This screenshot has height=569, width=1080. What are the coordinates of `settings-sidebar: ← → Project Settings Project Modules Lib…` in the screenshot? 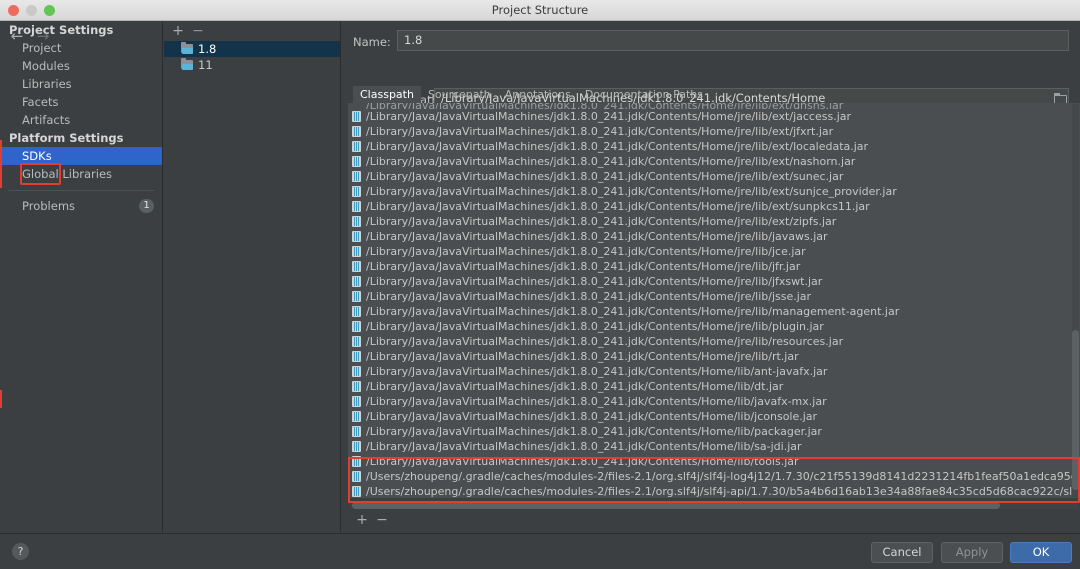 It's located at (81, 276).